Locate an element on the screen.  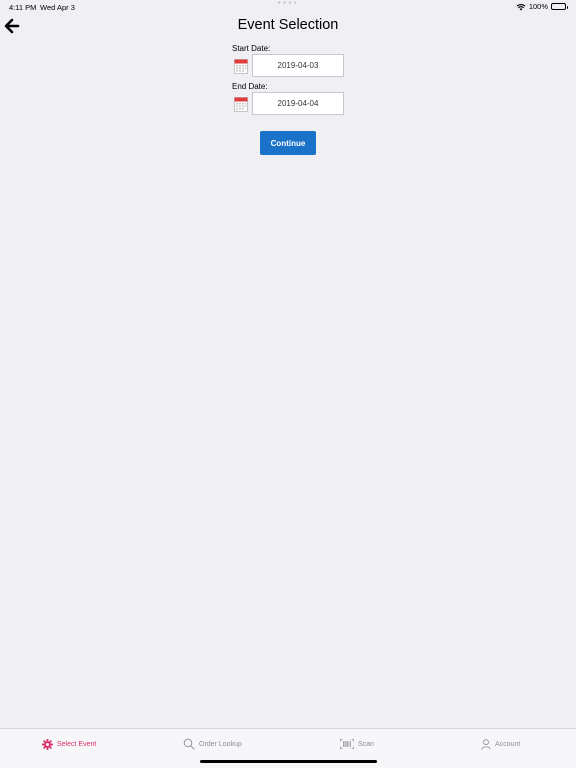
status-right: 100% is located at coordinates (542, 6).